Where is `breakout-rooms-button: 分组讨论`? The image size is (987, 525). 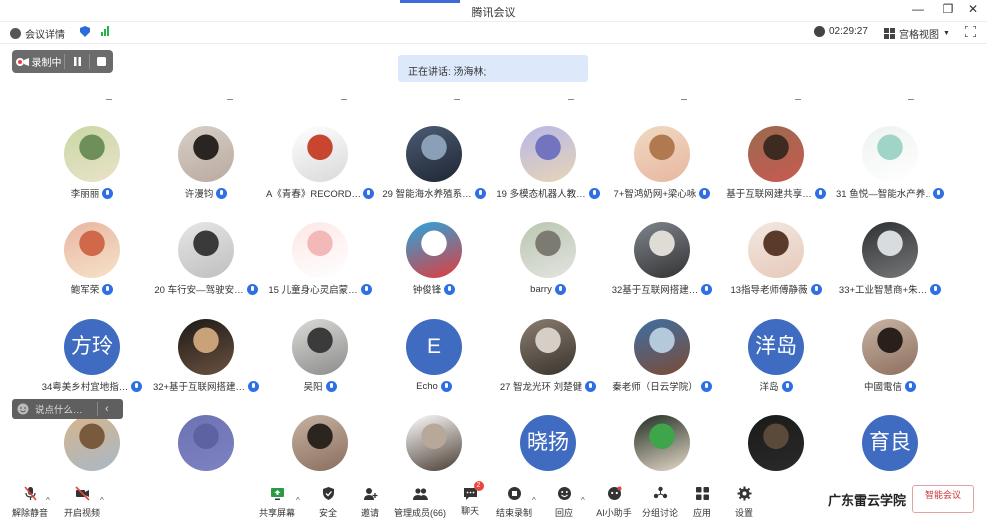
breakout-rooms-button: 分组讨论 is located at coordinates (660, 504).